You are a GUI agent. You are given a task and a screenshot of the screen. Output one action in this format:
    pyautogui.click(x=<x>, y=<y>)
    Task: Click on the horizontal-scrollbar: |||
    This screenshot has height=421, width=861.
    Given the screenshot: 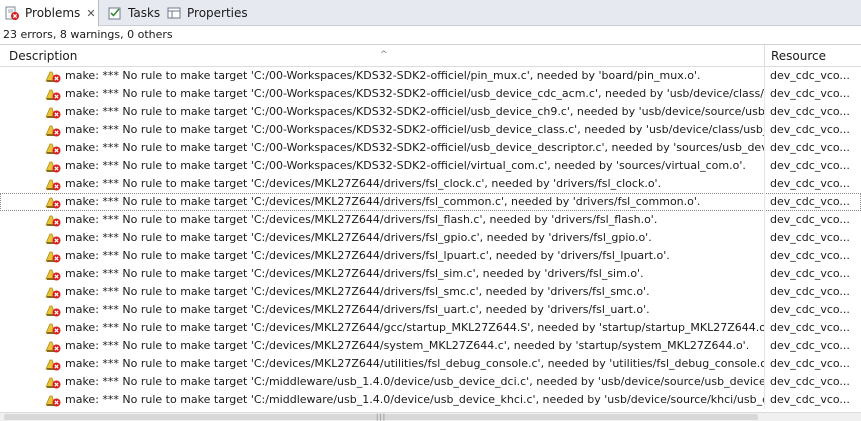 What is the action you would take?
    pyautogui.click(x=430, y=416)
    